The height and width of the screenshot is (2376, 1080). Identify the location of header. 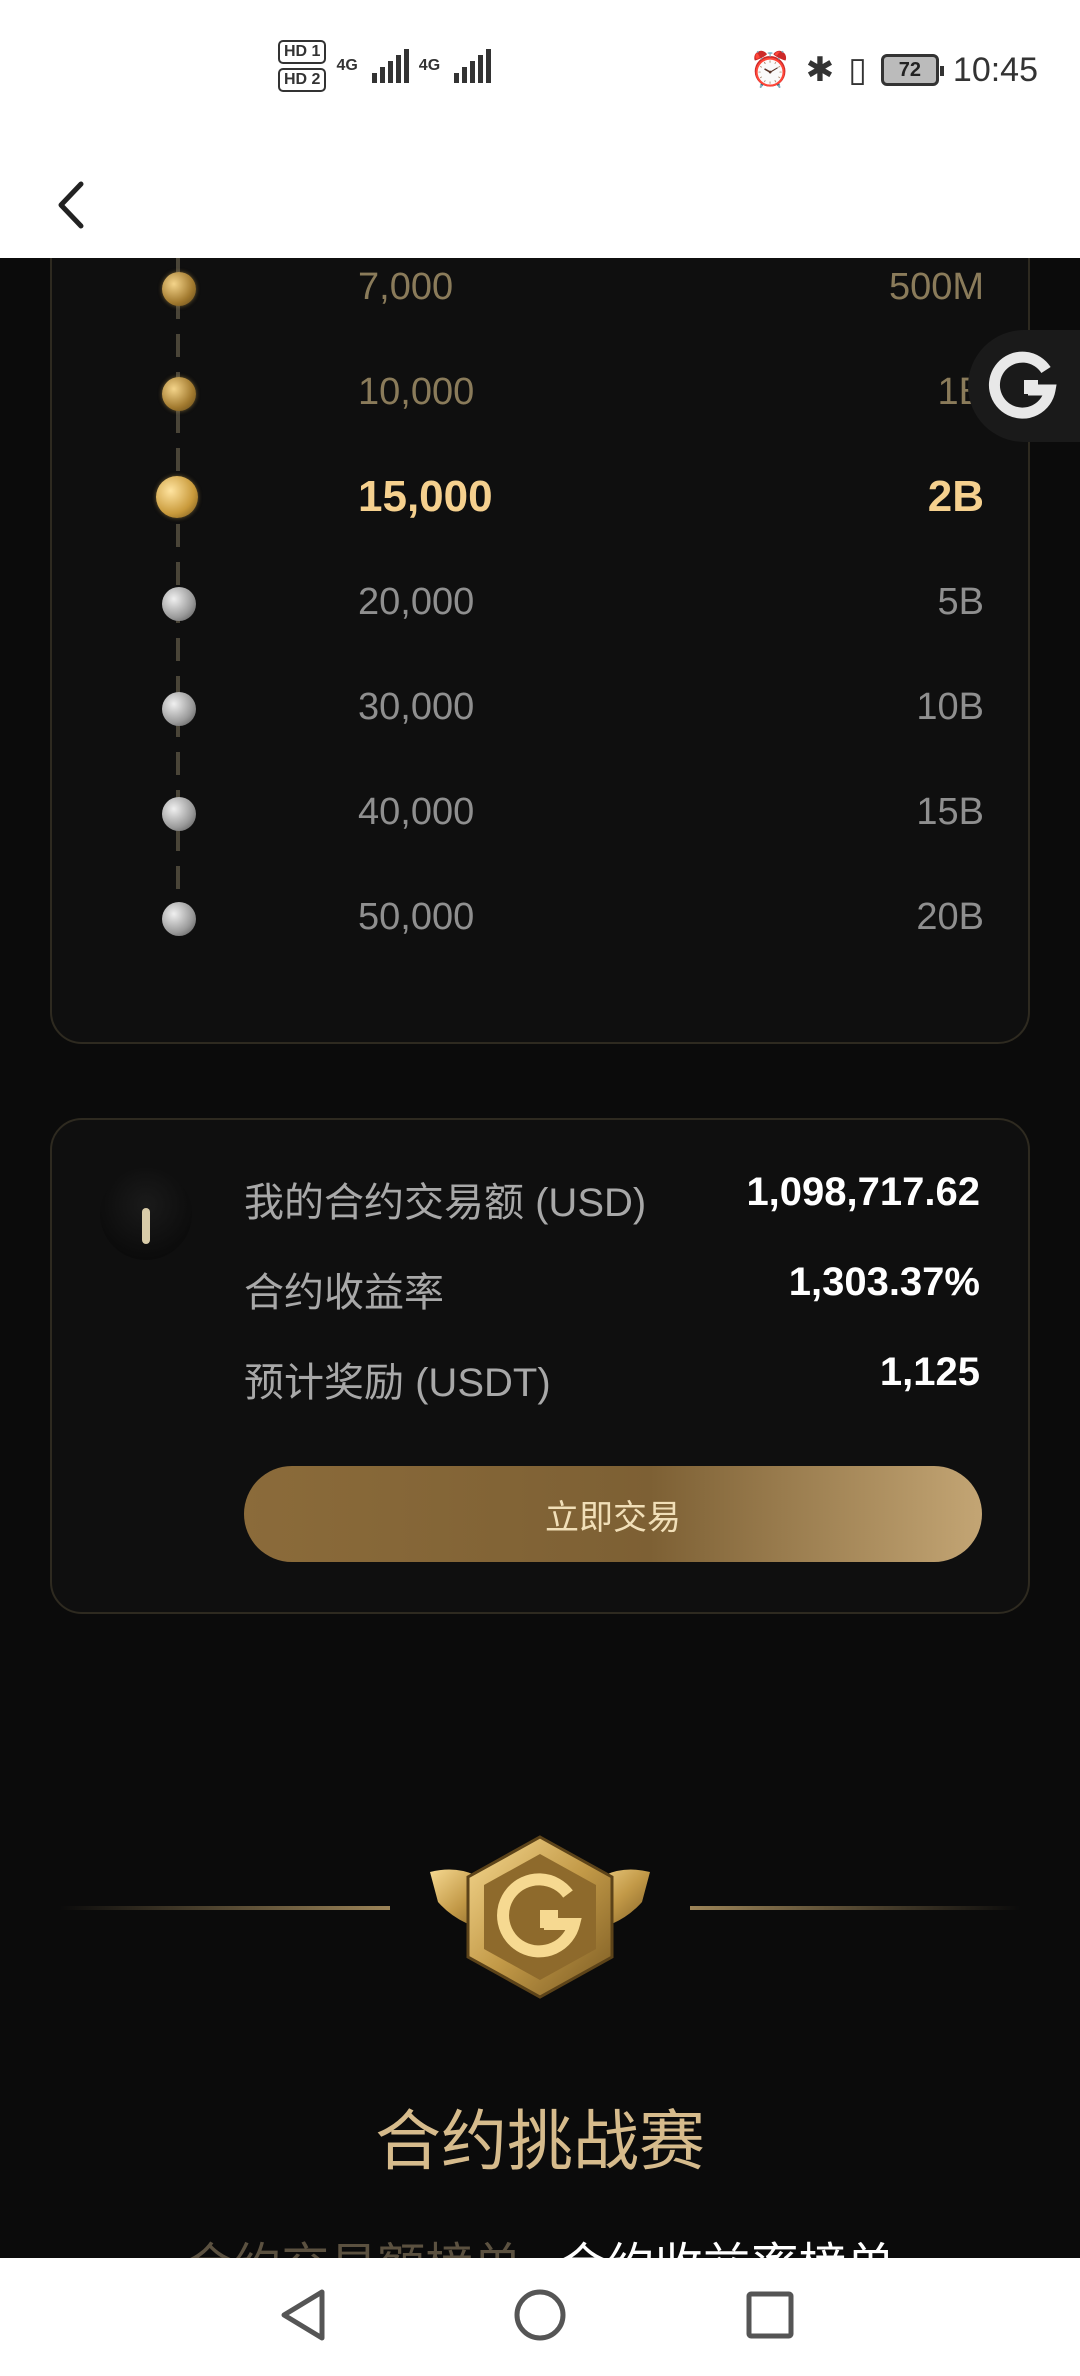
(540, 204).